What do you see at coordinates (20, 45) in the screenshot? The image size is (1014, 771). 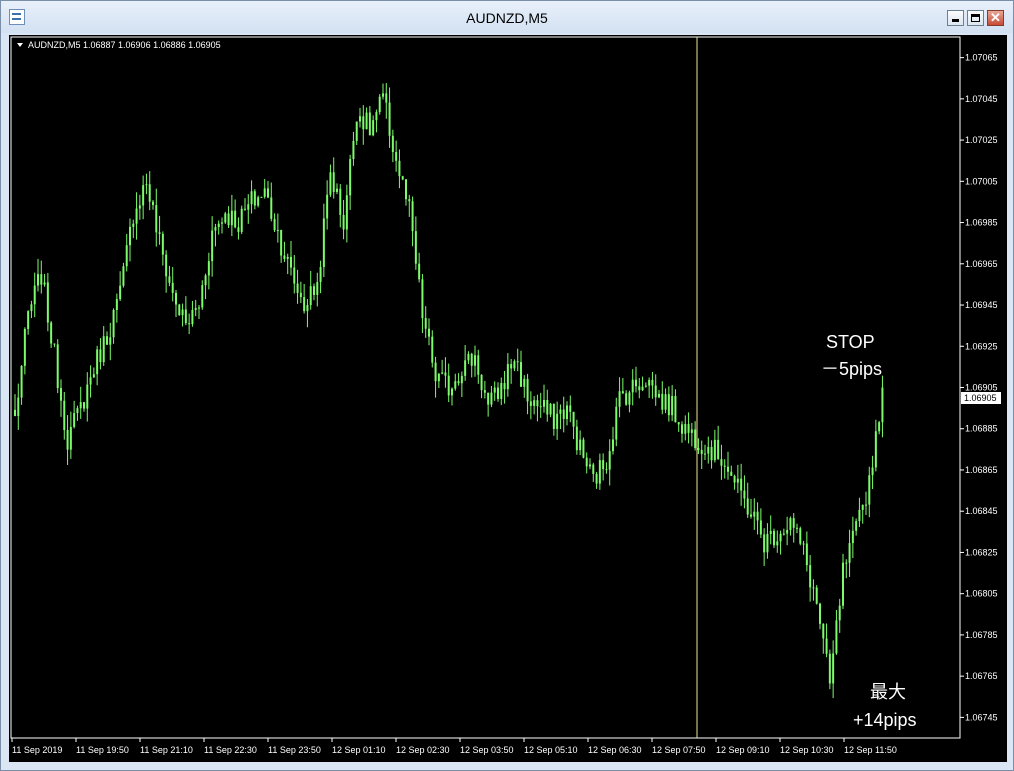 I see `dropdown-arrow-icon` at bounding box center [20, 45].